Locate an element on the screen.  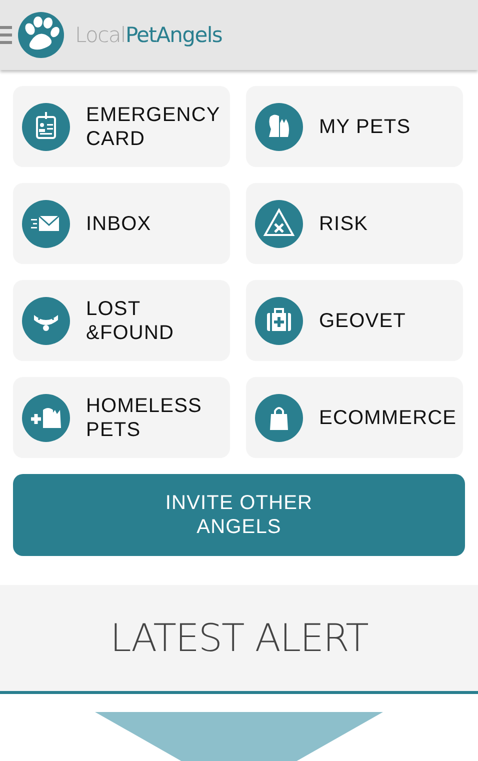
shopping-bag-icon is located at coordinates (279, 418).